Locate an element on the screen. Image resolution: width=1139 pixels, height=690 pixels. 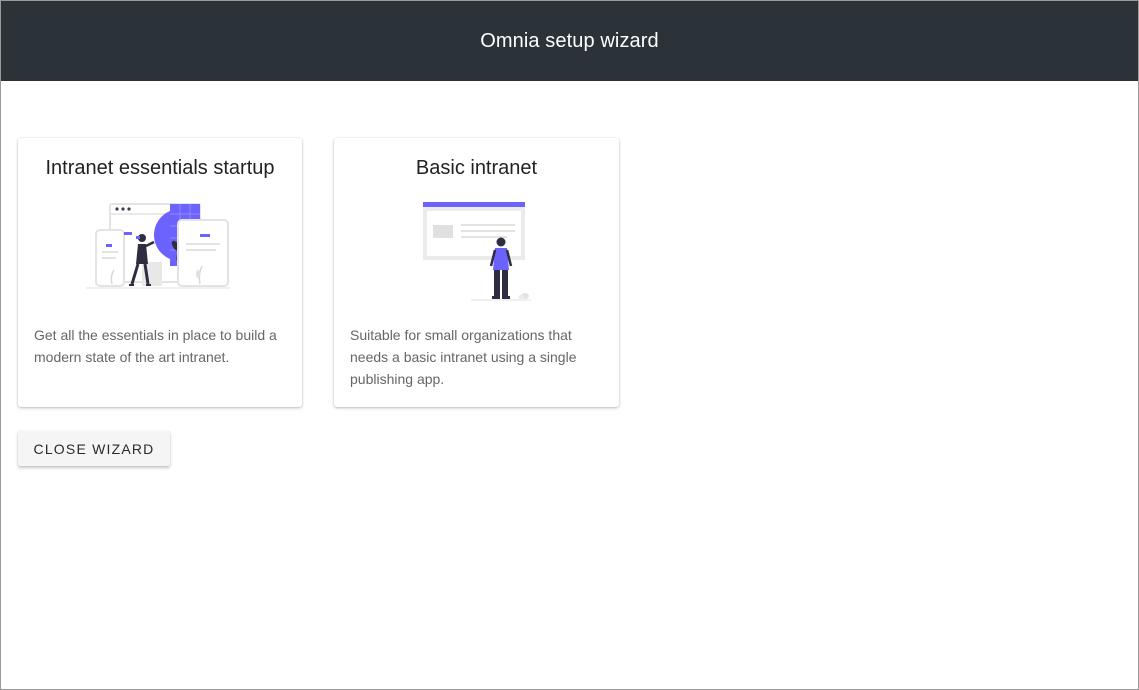
card-title: Basic intranet is located at coordinates (476, 168).